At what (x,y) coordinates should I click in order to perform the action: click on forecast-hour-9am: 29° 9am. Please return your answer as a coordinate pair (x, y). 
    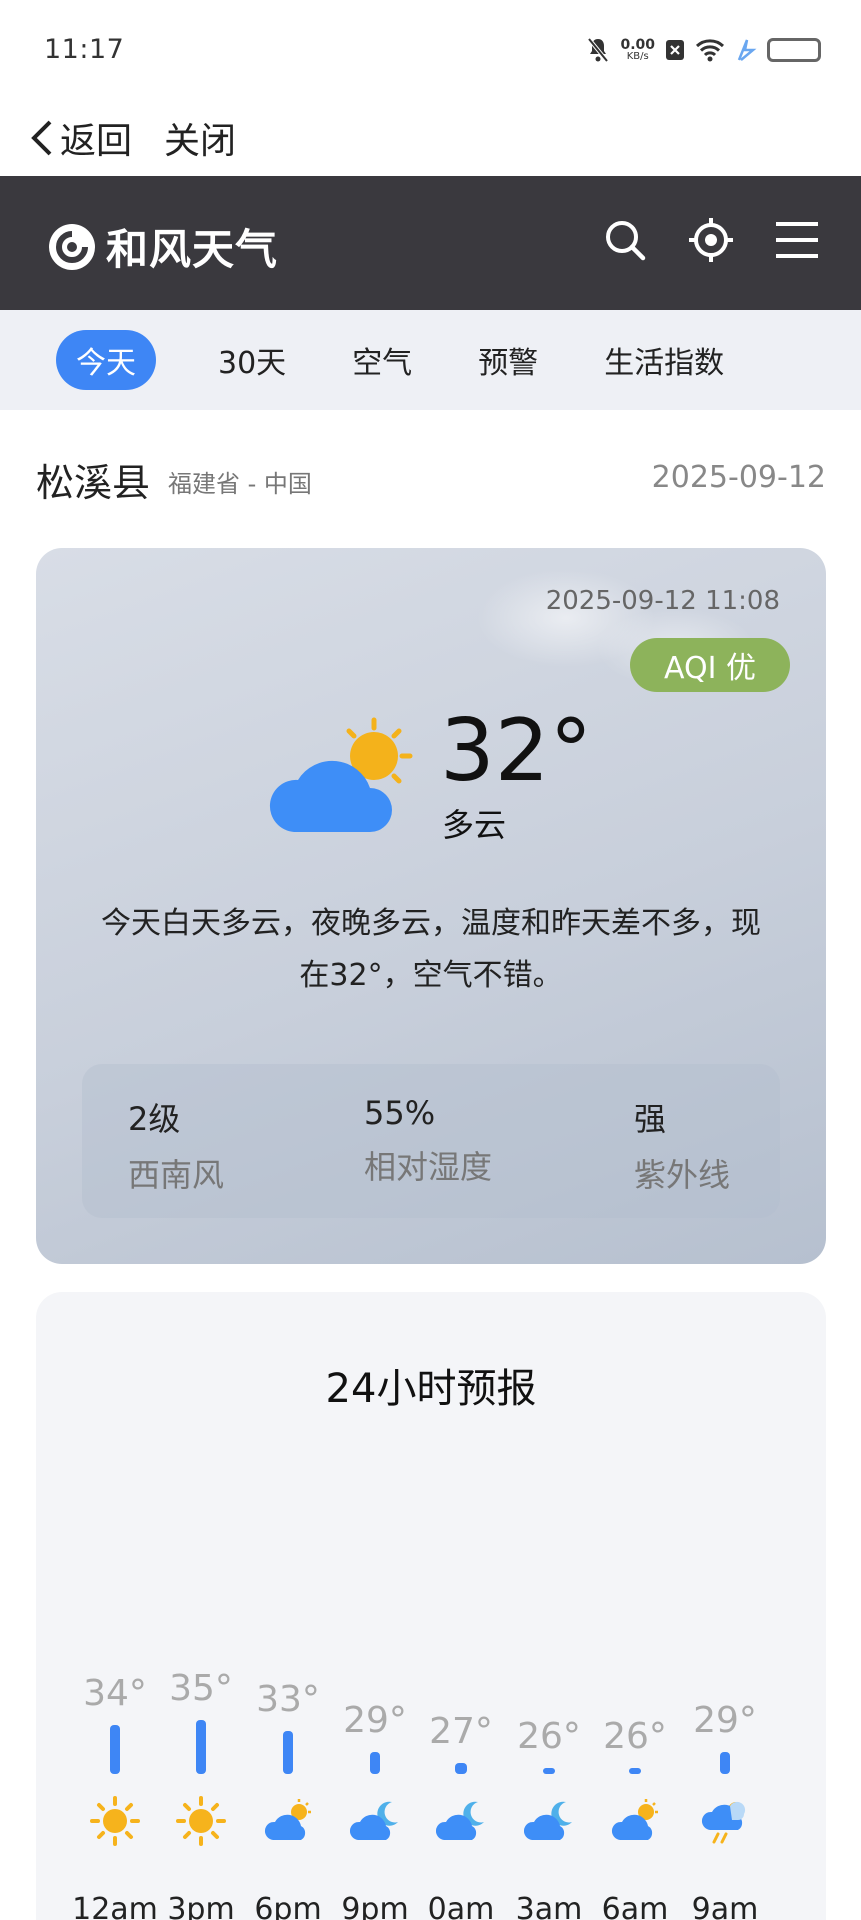
    Looking at the image, I should click on (725, 1606).